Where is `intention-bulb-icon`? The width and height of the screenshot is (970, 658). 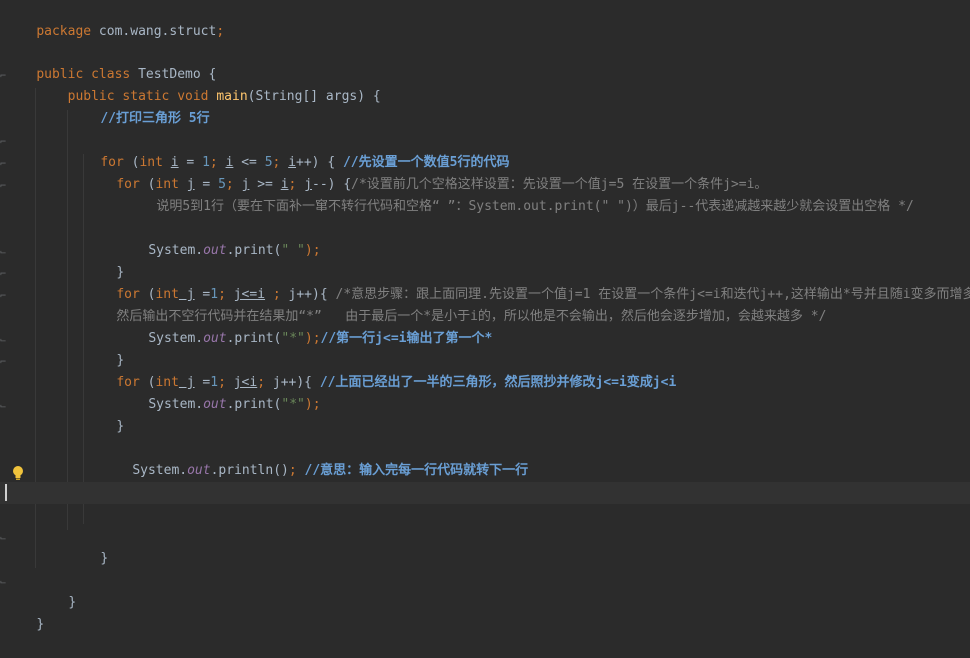
intention-bulb-icon is located at coordinates (18, 473).